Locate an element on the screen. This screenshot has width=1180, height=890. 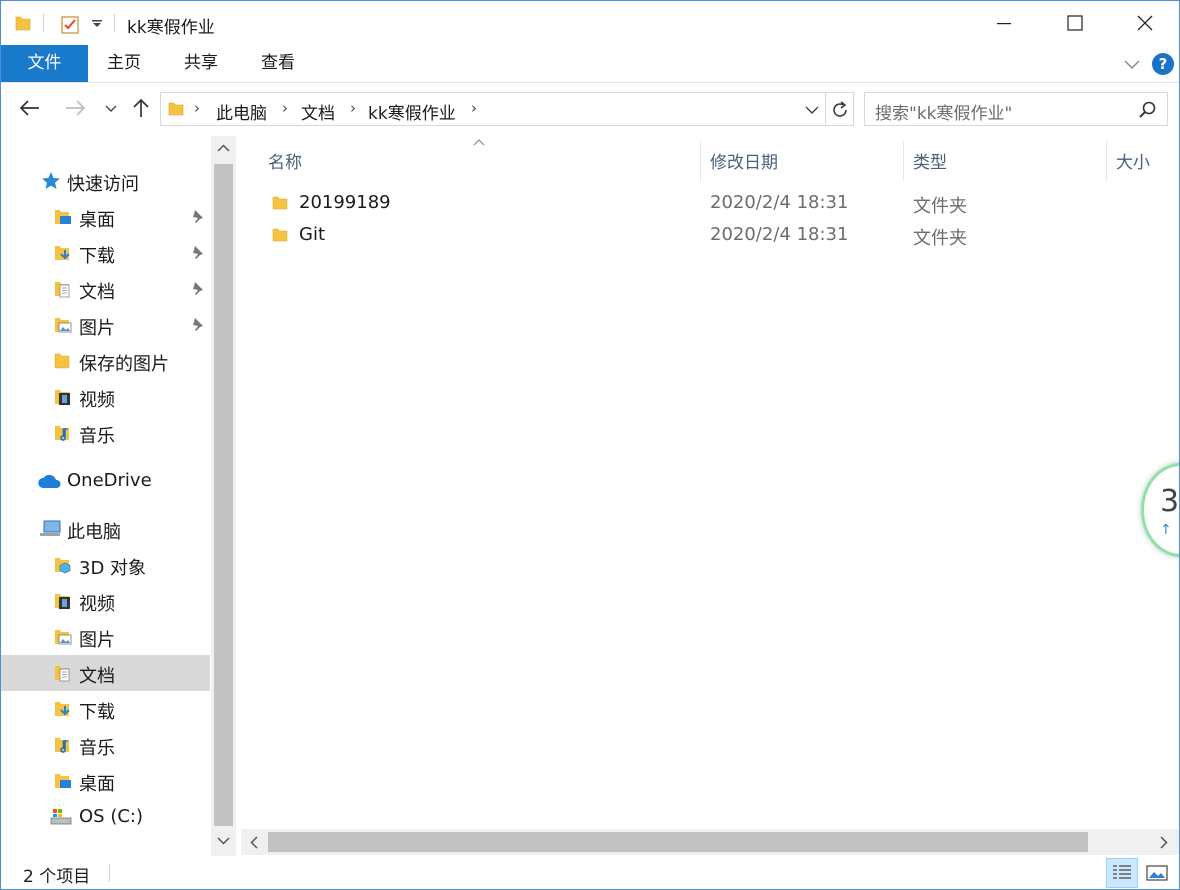
sidebar-scroll-thumb is located at coordinates (223, 495).